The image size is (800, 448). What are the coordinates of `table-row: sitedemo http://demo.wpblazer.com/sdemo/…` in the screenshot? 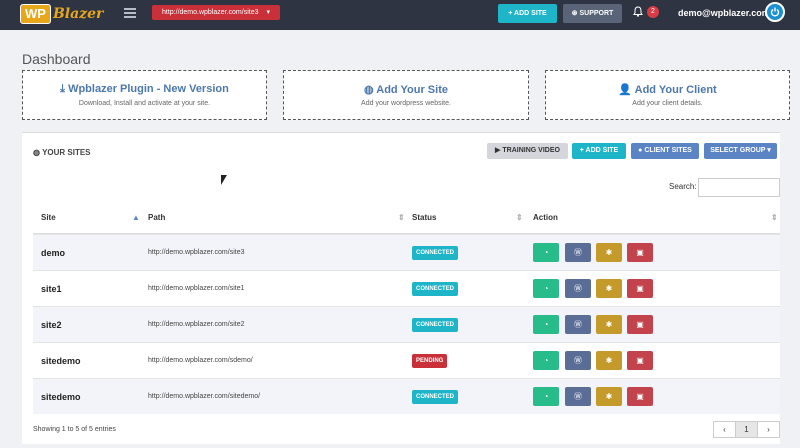 It's located at (406, 360).